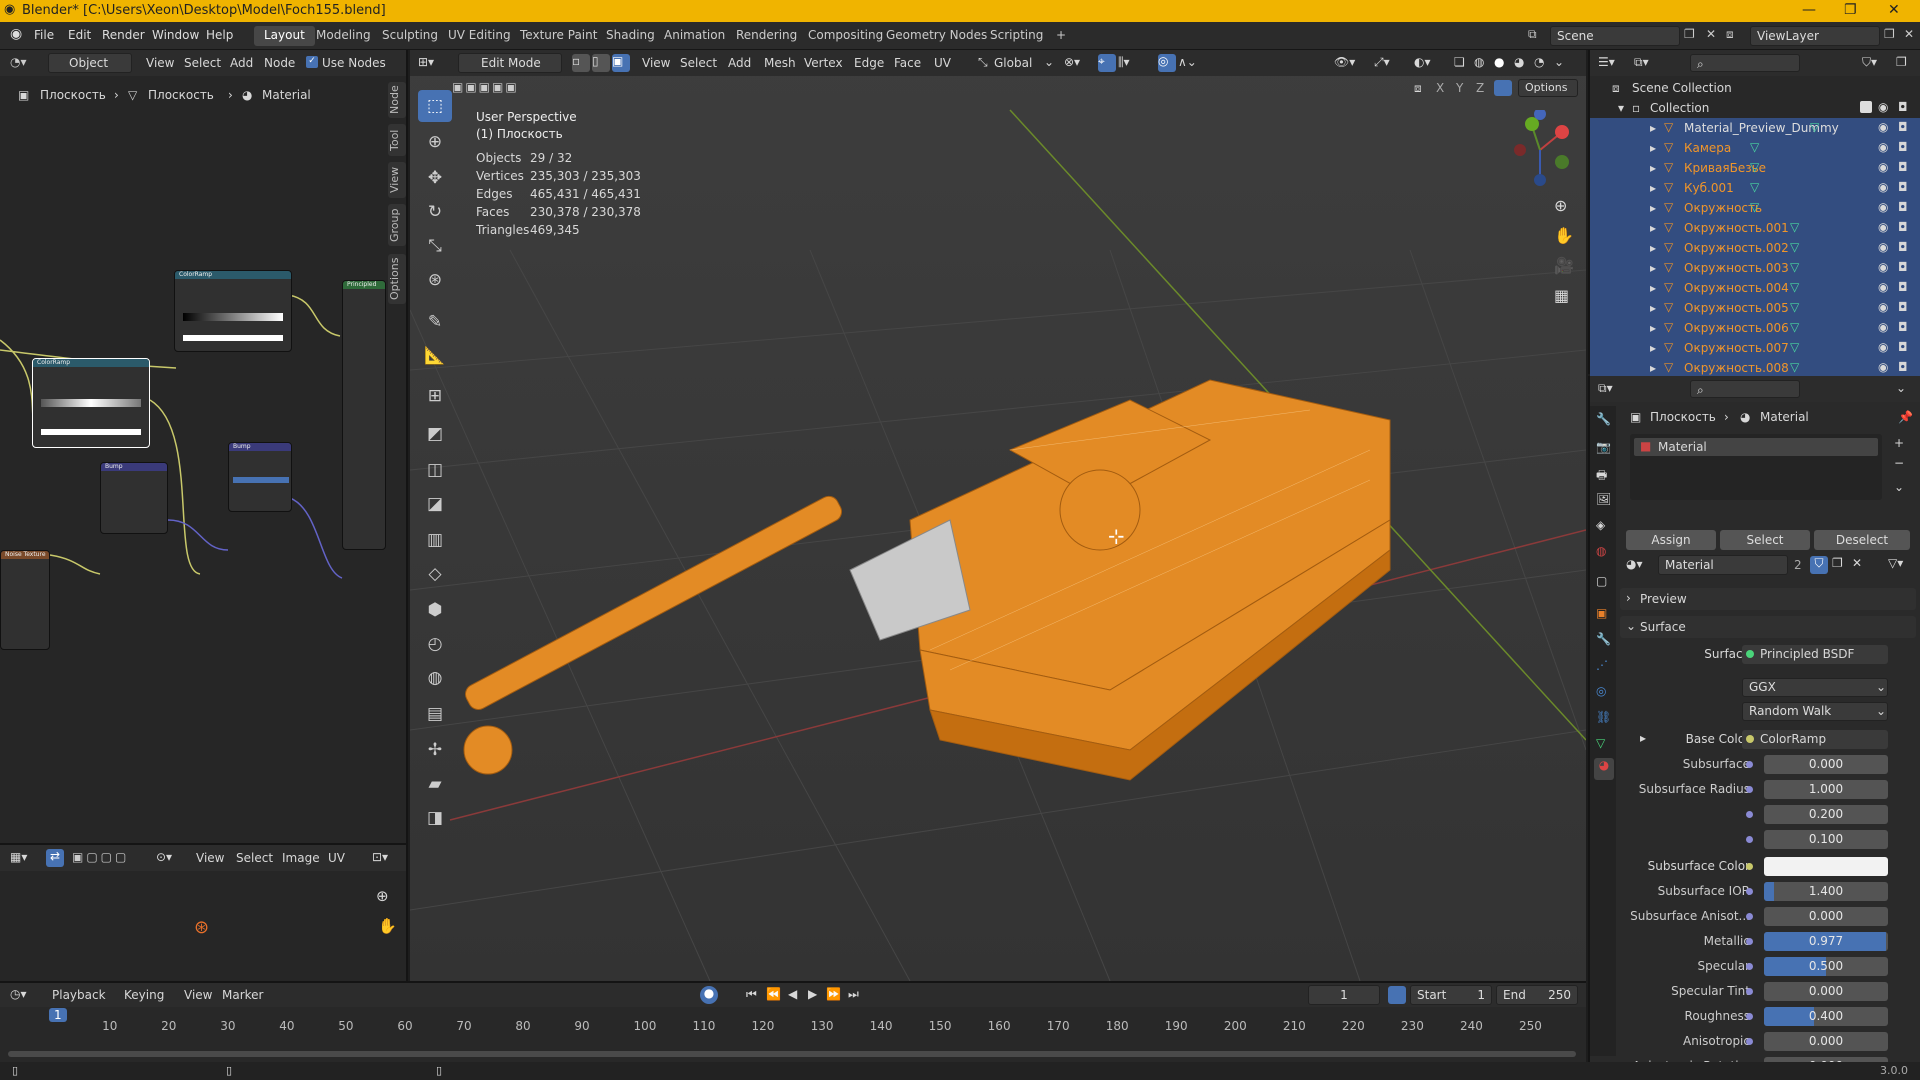 Image resolution: width=1920 pixels, height=1080 pixels. I want to click on property-value-field: 0.000, so click(1826, 916).